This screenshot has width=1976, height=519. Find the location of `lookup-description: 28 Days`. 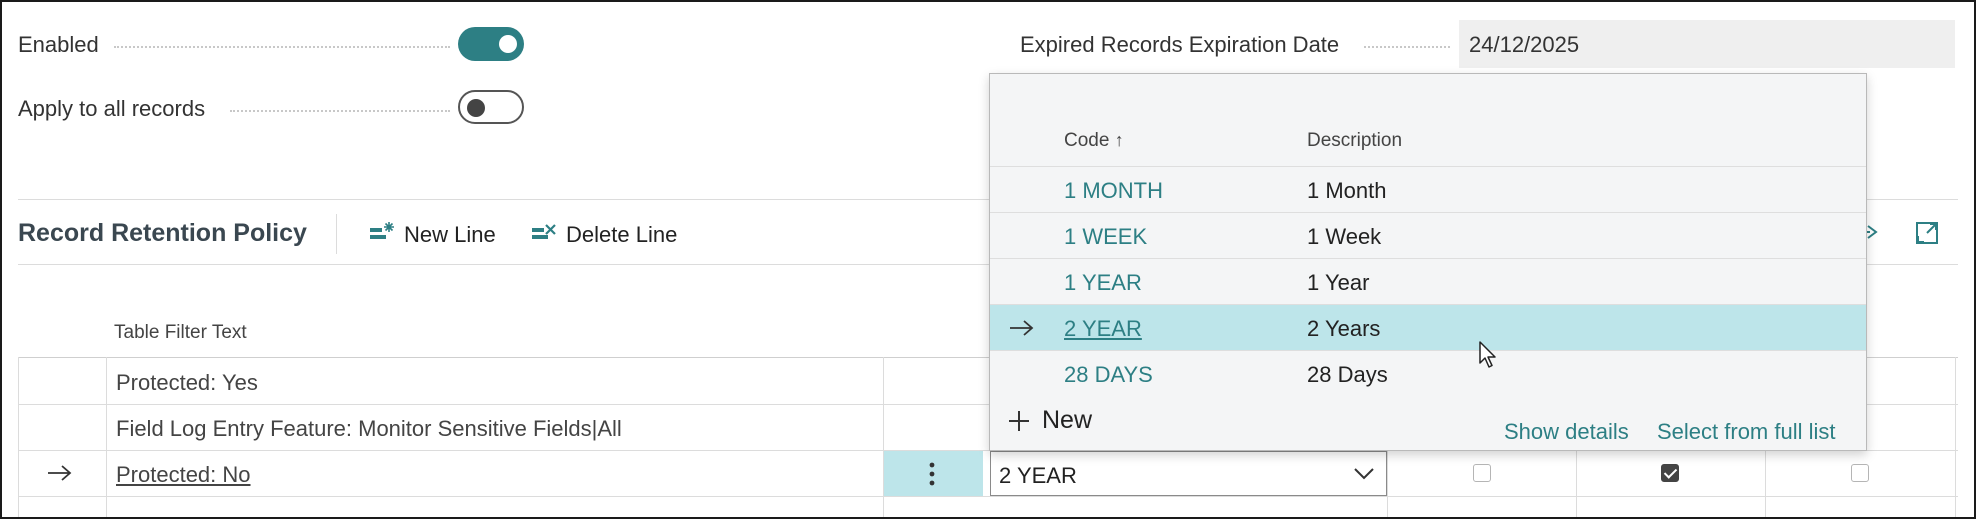

lookup-description: 28 Days is located at coordinates (1347, 374).